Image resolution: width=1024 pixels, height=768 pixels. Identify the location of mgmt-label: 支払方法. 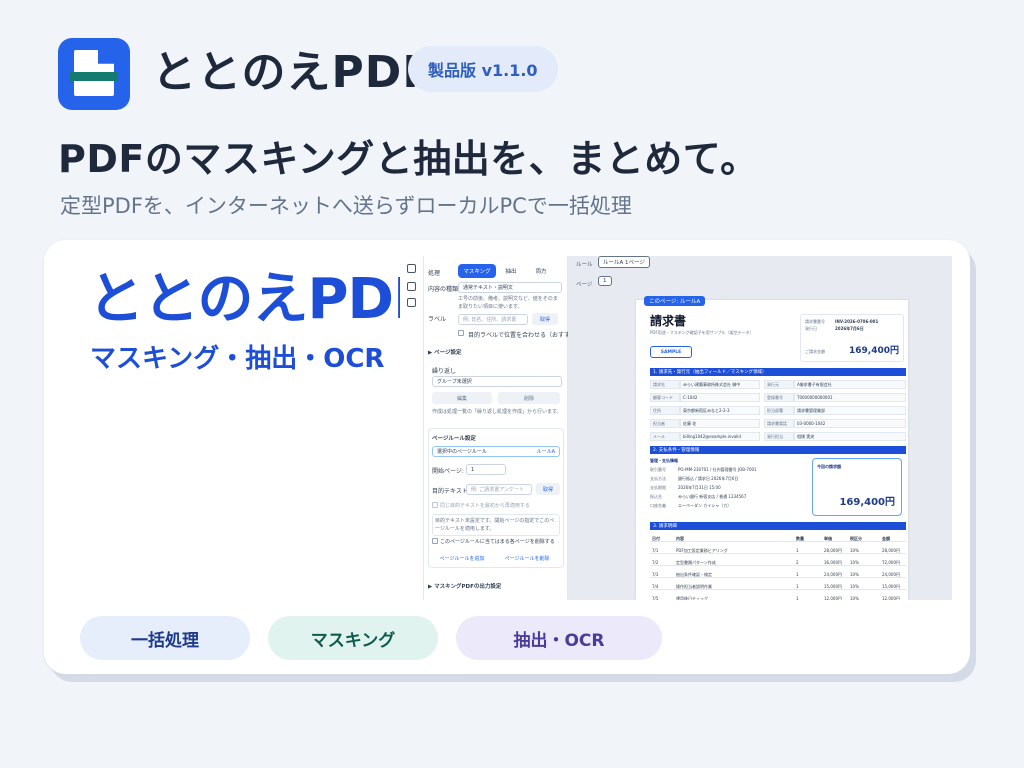
(658, 478).